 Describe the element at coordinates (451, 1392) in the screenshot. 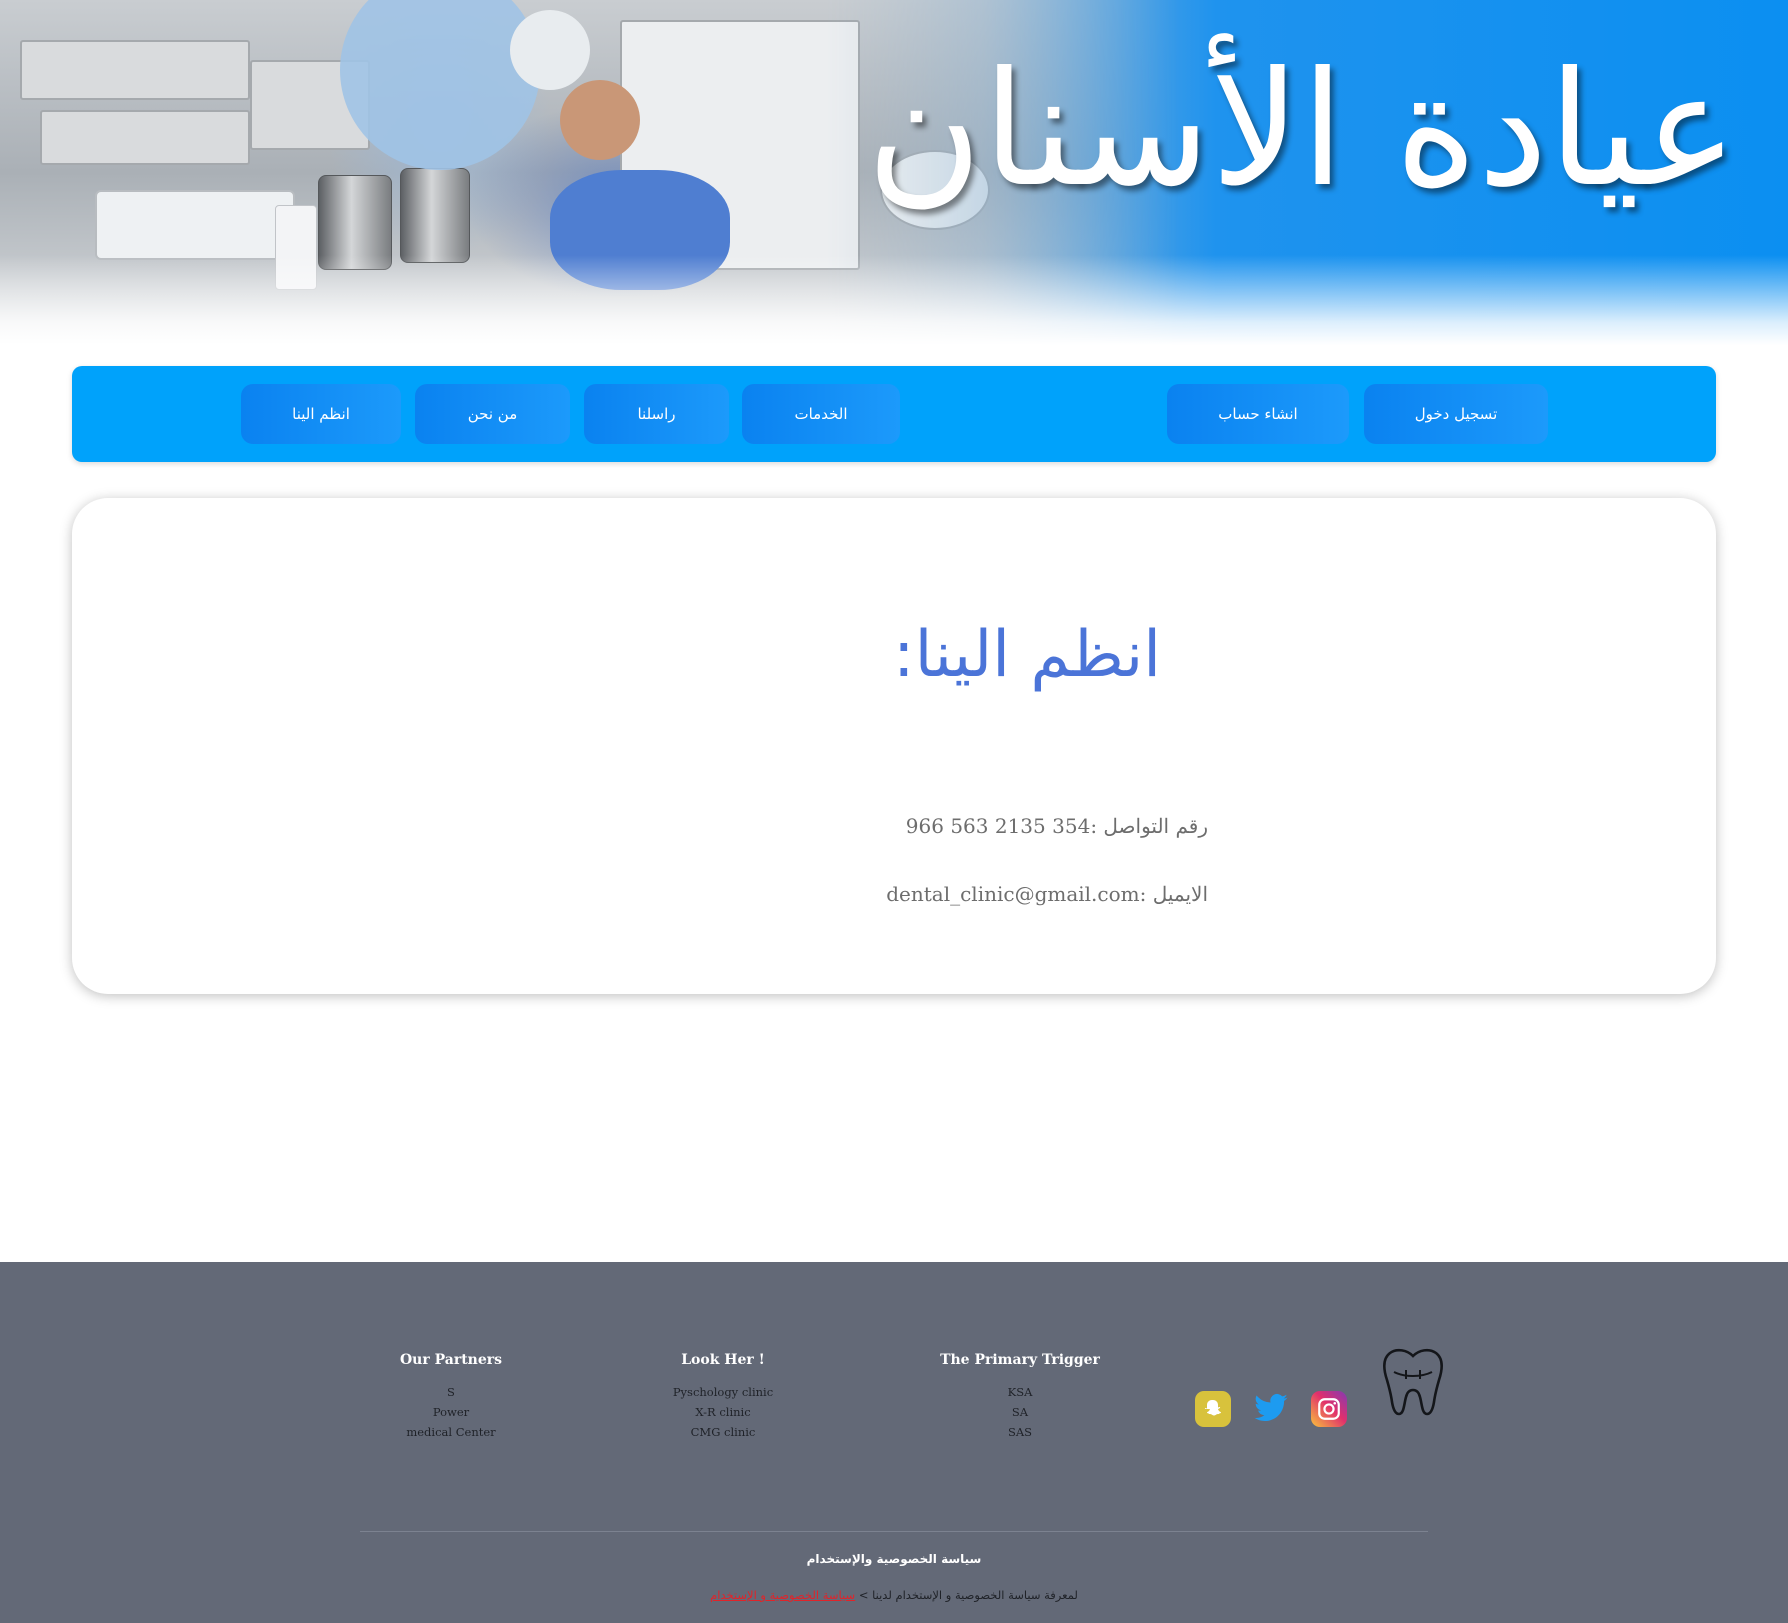

I see `footer-link: S` at that location.